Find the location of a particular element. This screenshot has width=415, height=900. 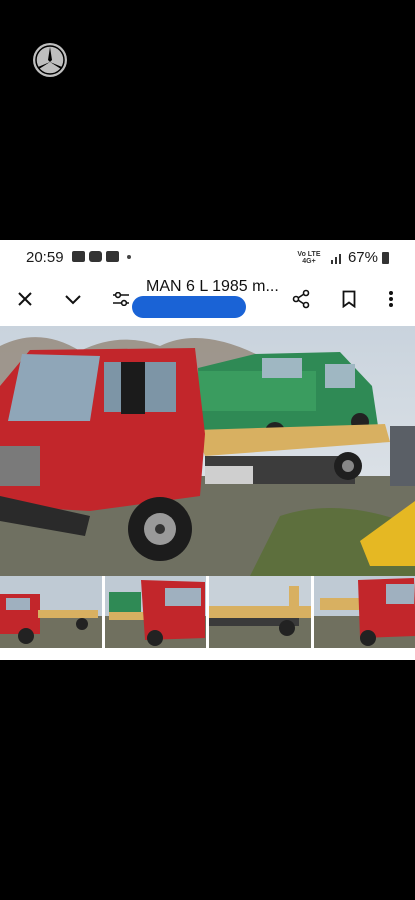

signal-icon is located at coordinates (335, 258).